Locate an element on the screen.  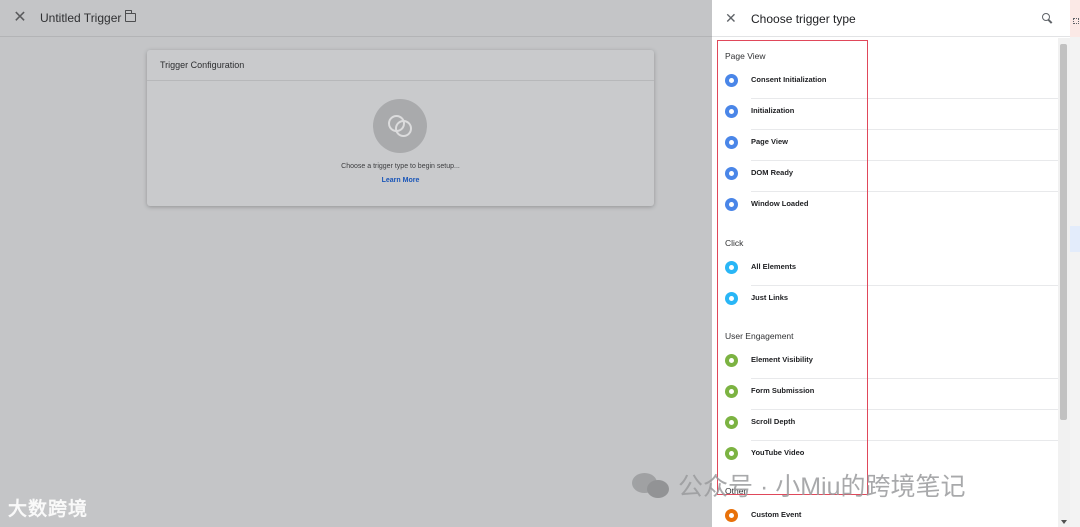
panel-header: ✕ Choose trigger type is located at coordinates (891, 18).